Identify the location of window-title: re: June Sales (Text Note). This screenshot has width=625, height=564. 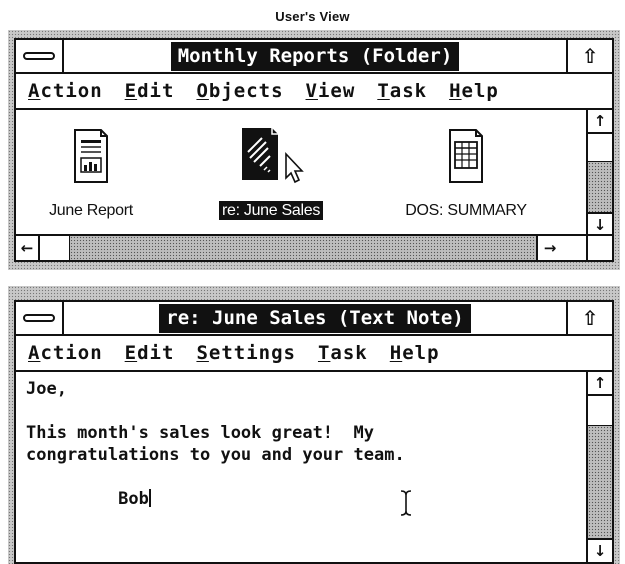
(315, 318).